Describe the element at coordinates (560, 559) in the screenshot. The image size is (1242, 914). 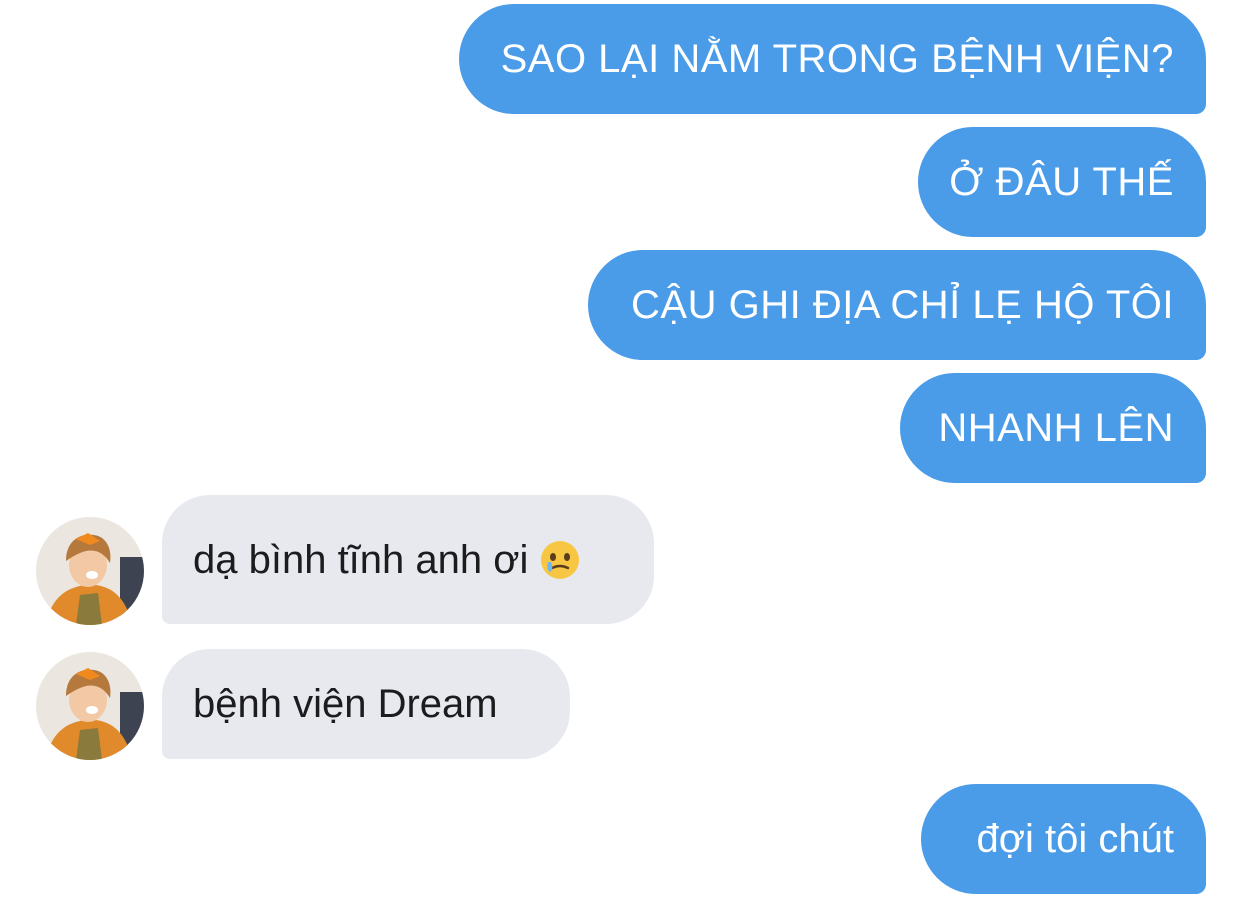
I see `face-holding-back-tears-icon` at that location.